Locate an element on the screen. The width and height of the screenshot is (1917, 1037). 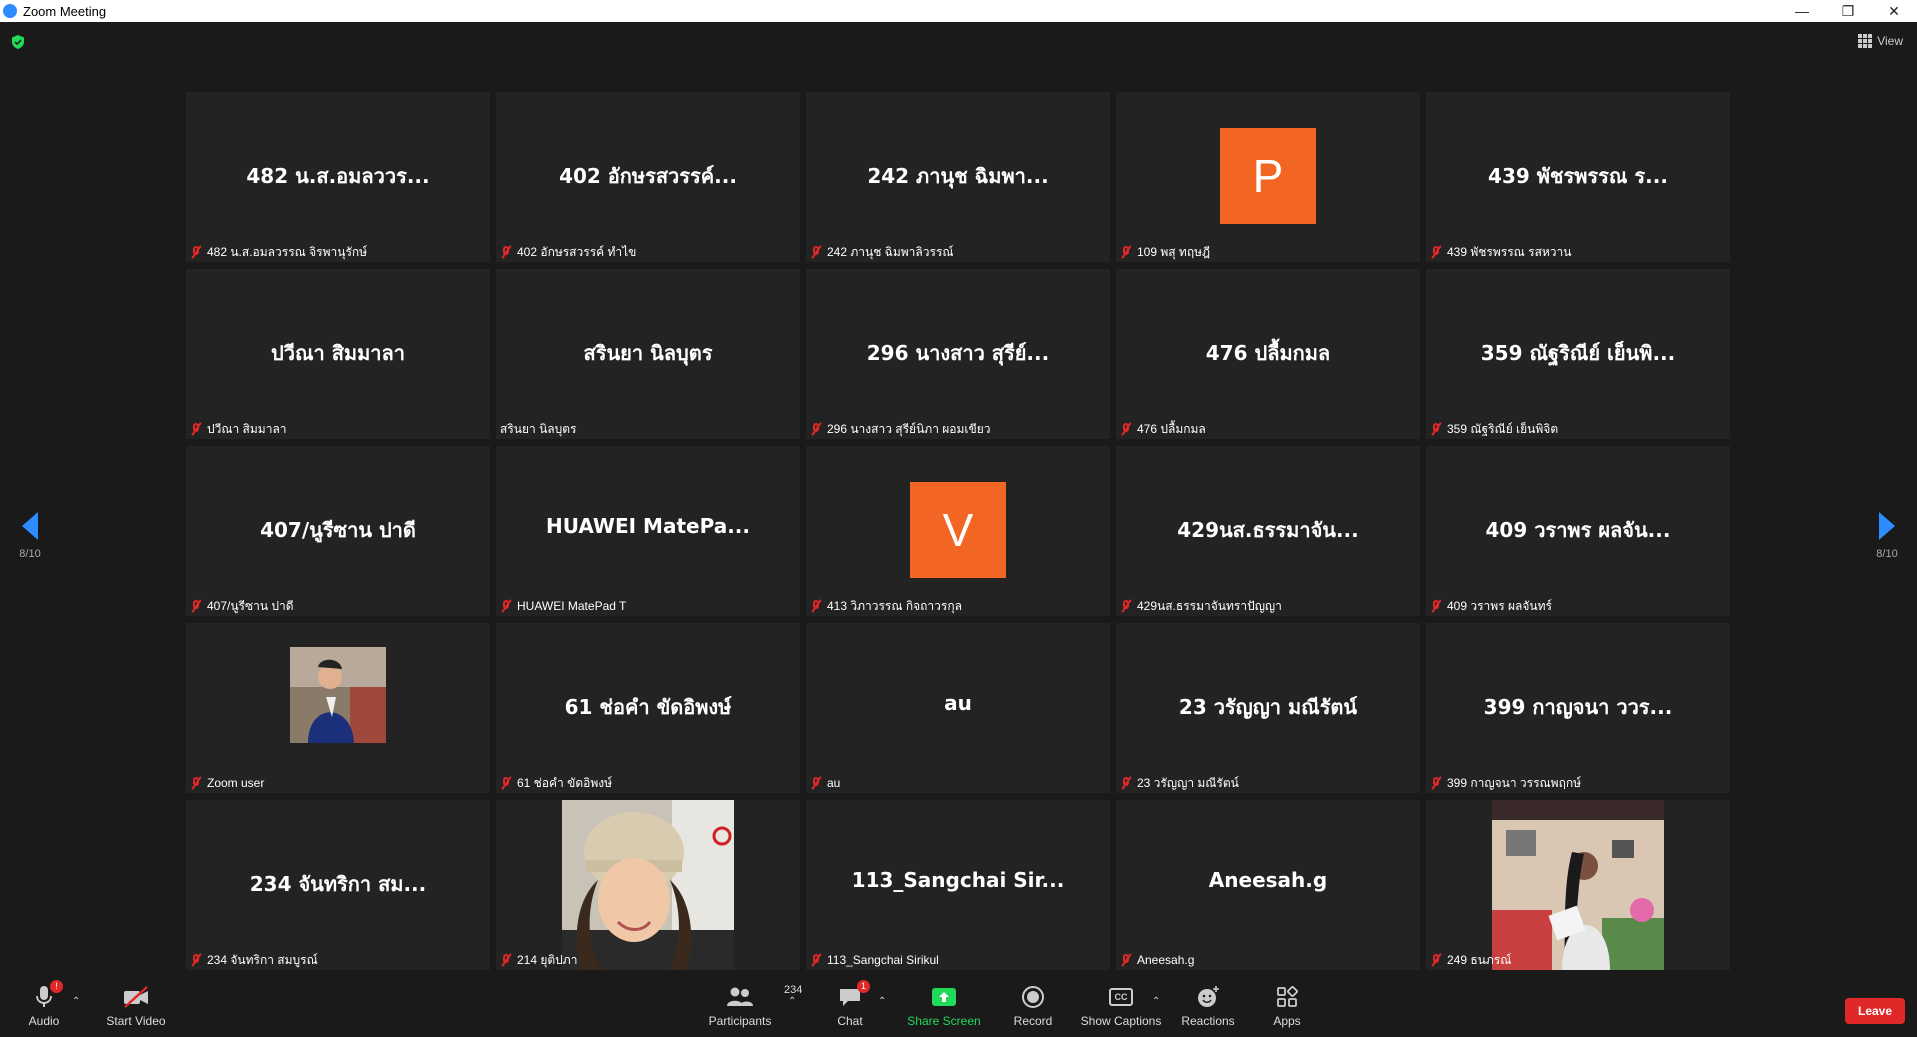
participant-tile: ปวีณา สิมมาลา ปวีณา สิมมาลา is located at coordinates (338, 354).